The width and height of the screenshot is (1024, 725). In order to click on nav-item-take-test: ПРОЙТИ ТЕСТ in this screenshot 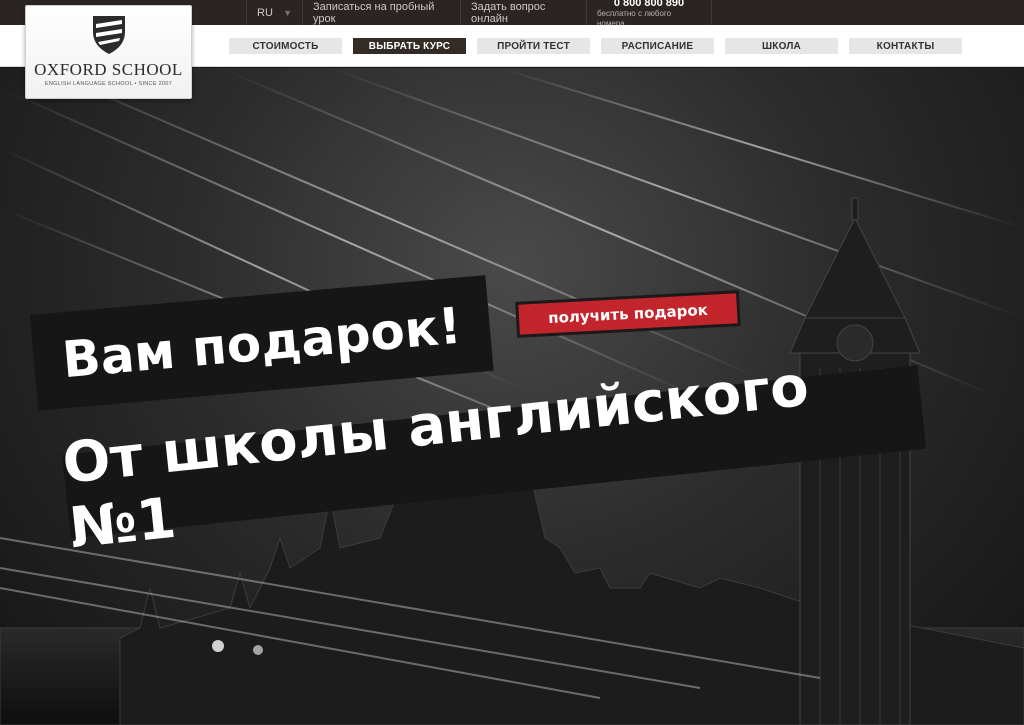, I will do `click(533, 46)`.